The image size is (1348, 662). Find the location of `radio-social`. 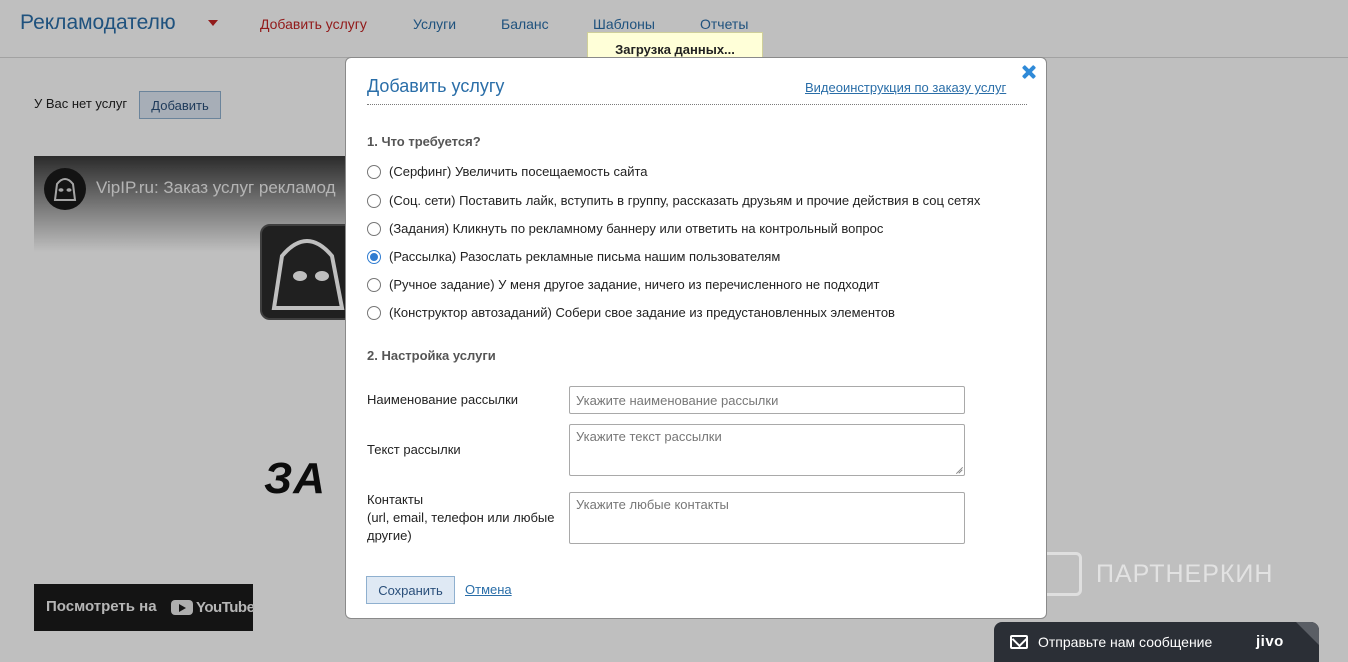

radio-social is located at coordinates (374, 201).